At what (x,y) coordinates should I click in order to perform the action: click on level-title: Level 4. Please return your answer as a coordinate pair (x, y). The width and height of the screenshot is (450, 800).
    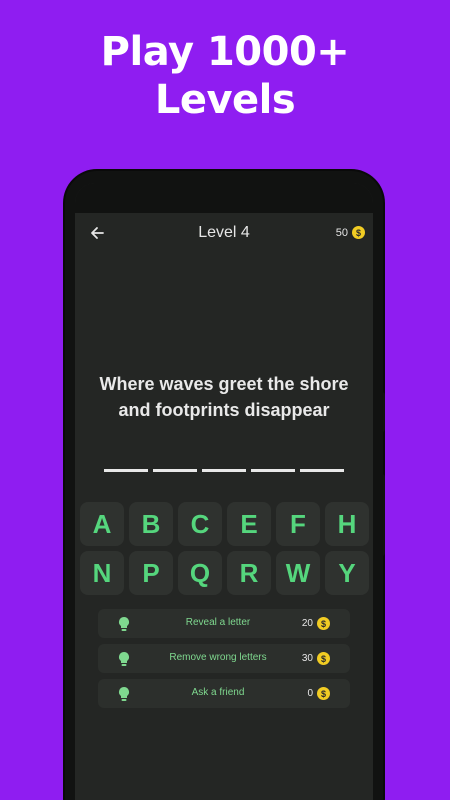
    Looking at the image, I should click on (224, 232).